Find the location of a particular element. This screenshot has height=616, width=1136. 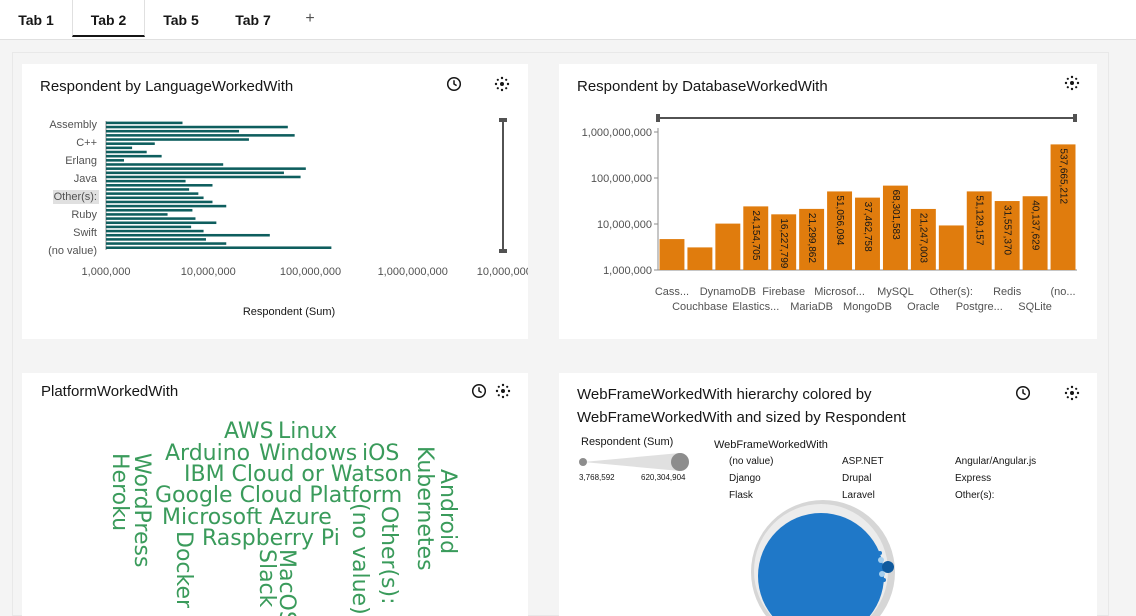

word-others: Other(s): is located at coordinates (388, 555).